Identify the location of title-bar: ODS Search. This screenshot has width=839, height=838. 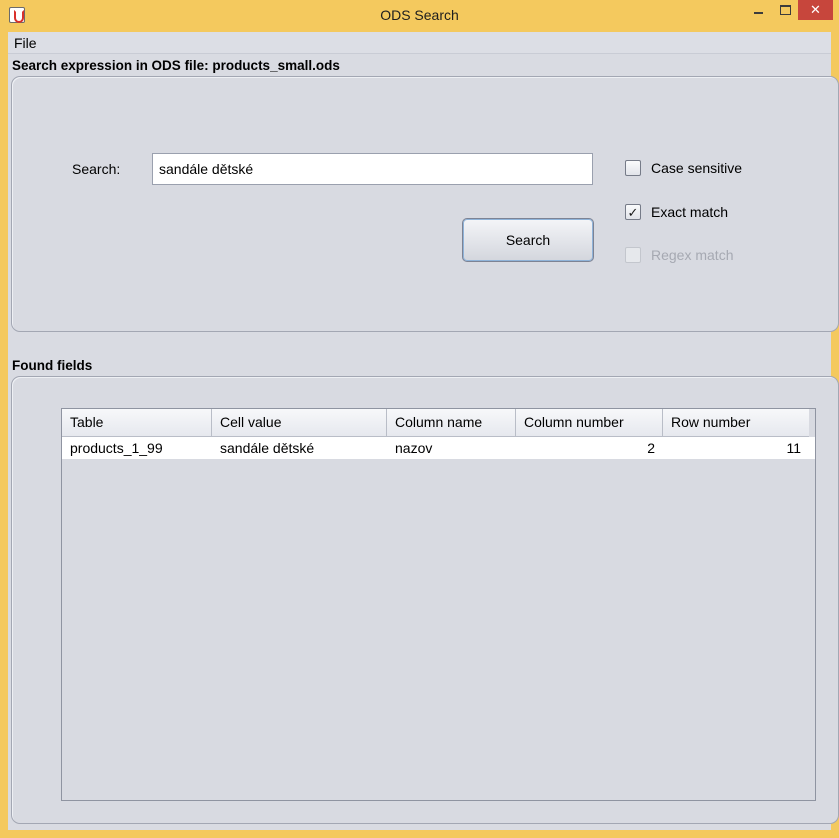
(419, 16).